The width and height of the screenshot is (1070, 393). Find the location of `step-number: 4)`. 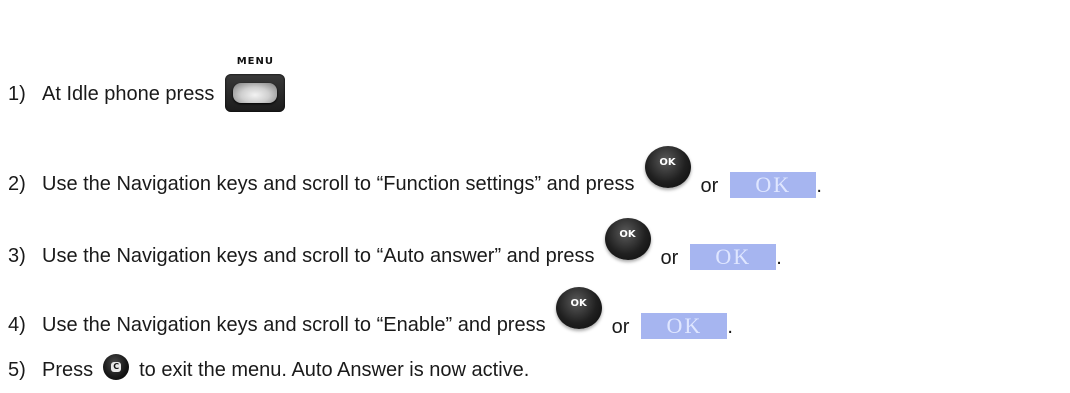

step-number: 4) is located at coordinates (17, 325).